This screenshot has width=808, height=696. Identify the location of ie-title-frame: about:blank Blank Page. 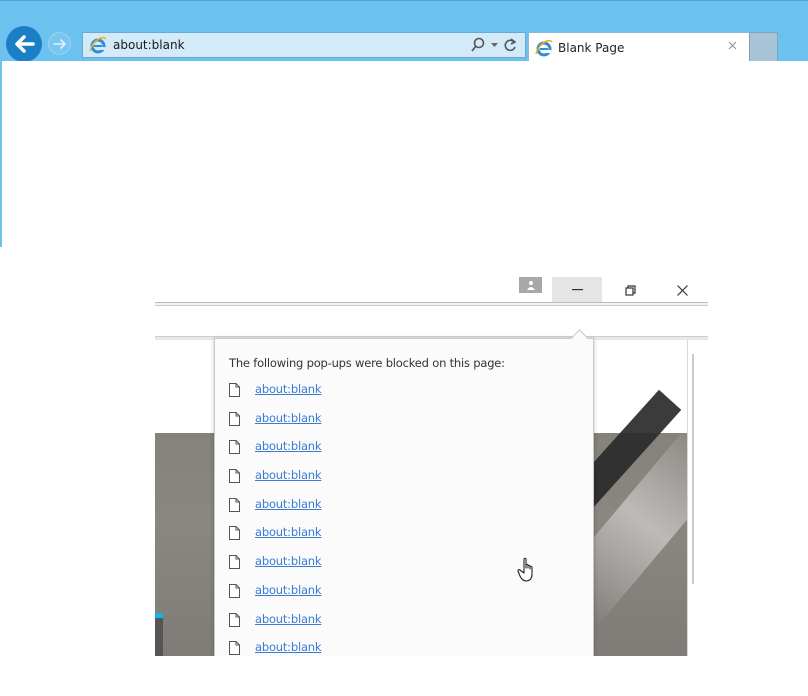
(404, 31).